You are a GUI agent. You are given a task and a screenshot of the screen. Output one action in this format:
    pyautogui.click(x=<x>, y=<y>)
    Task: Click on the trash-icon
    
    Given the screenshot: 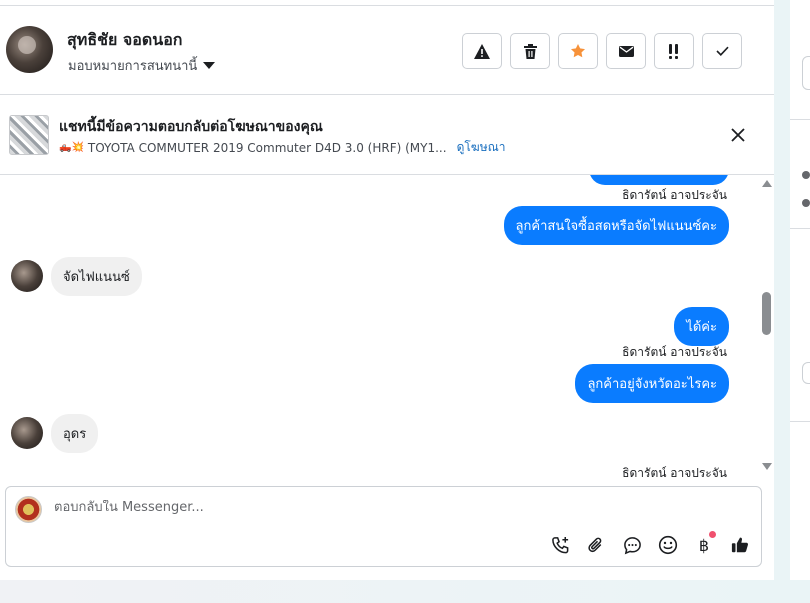 What is the action you would take?
    pyautogui.click(x=530, y=51)
    